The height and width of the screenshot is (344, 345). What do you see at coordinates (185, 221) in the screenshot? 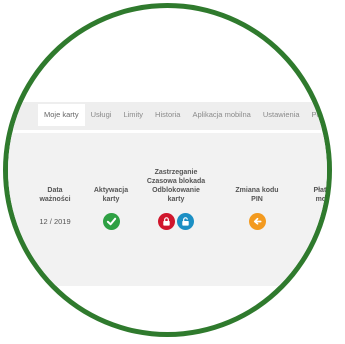
I see `unlock-icon` at bounding box center [185, 221].